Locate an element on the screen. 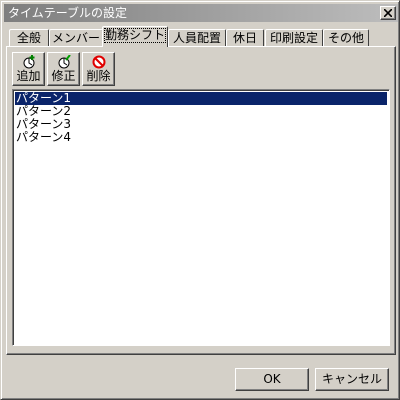  tab-members: メンバー is located at coordinates (76, 37).